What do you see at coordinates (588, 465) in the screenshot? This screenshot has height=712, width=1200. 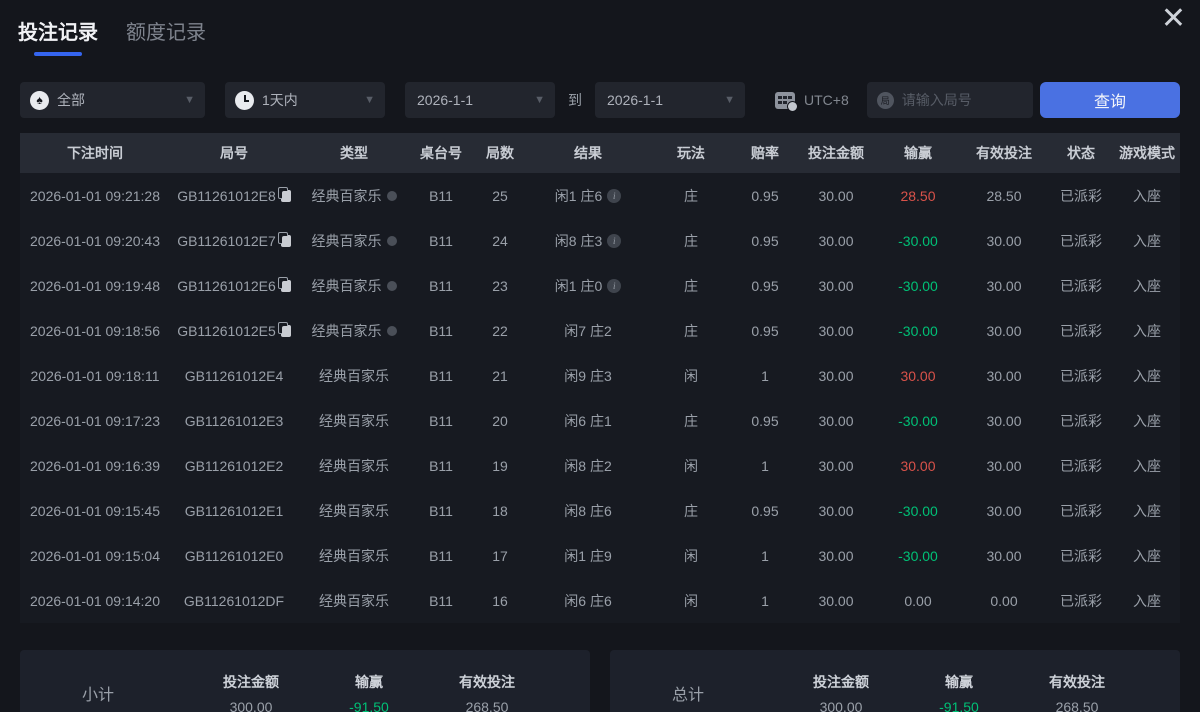 I see `cell-result: 闲8 庄2` at bounding box center [588, 465].